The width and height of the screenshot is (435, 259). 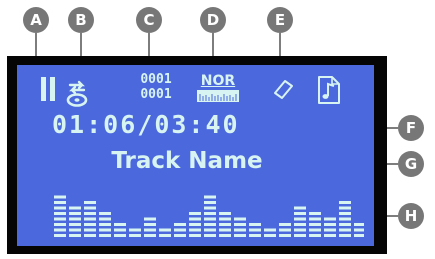 I want to click on elapsed-time: 01:06, so click(x=95, y=124).